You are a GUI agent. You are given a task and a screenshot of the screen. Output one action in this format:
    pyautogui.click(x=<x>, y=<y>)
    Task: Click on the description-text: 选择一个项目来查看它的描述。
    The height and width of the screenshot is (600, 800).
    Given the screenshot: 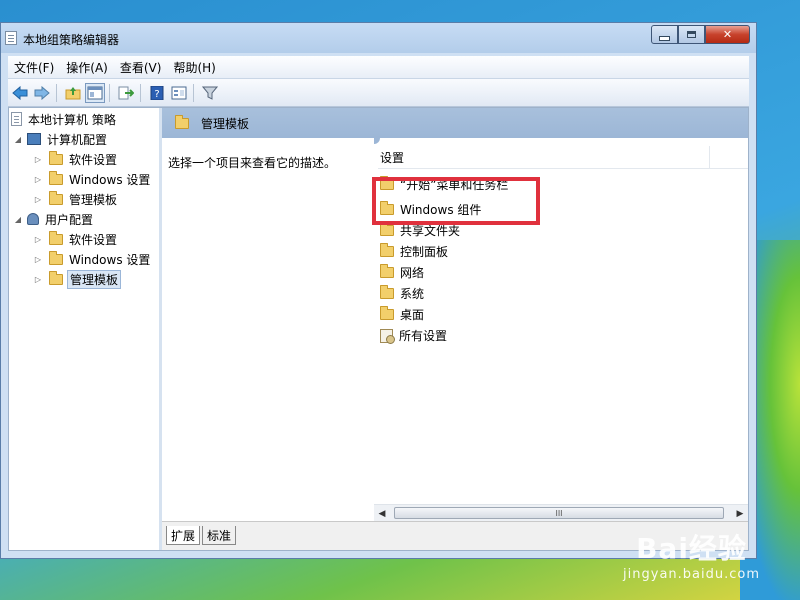 What is the action you would take?
    pyautogui.click(x=252, y=163)
    